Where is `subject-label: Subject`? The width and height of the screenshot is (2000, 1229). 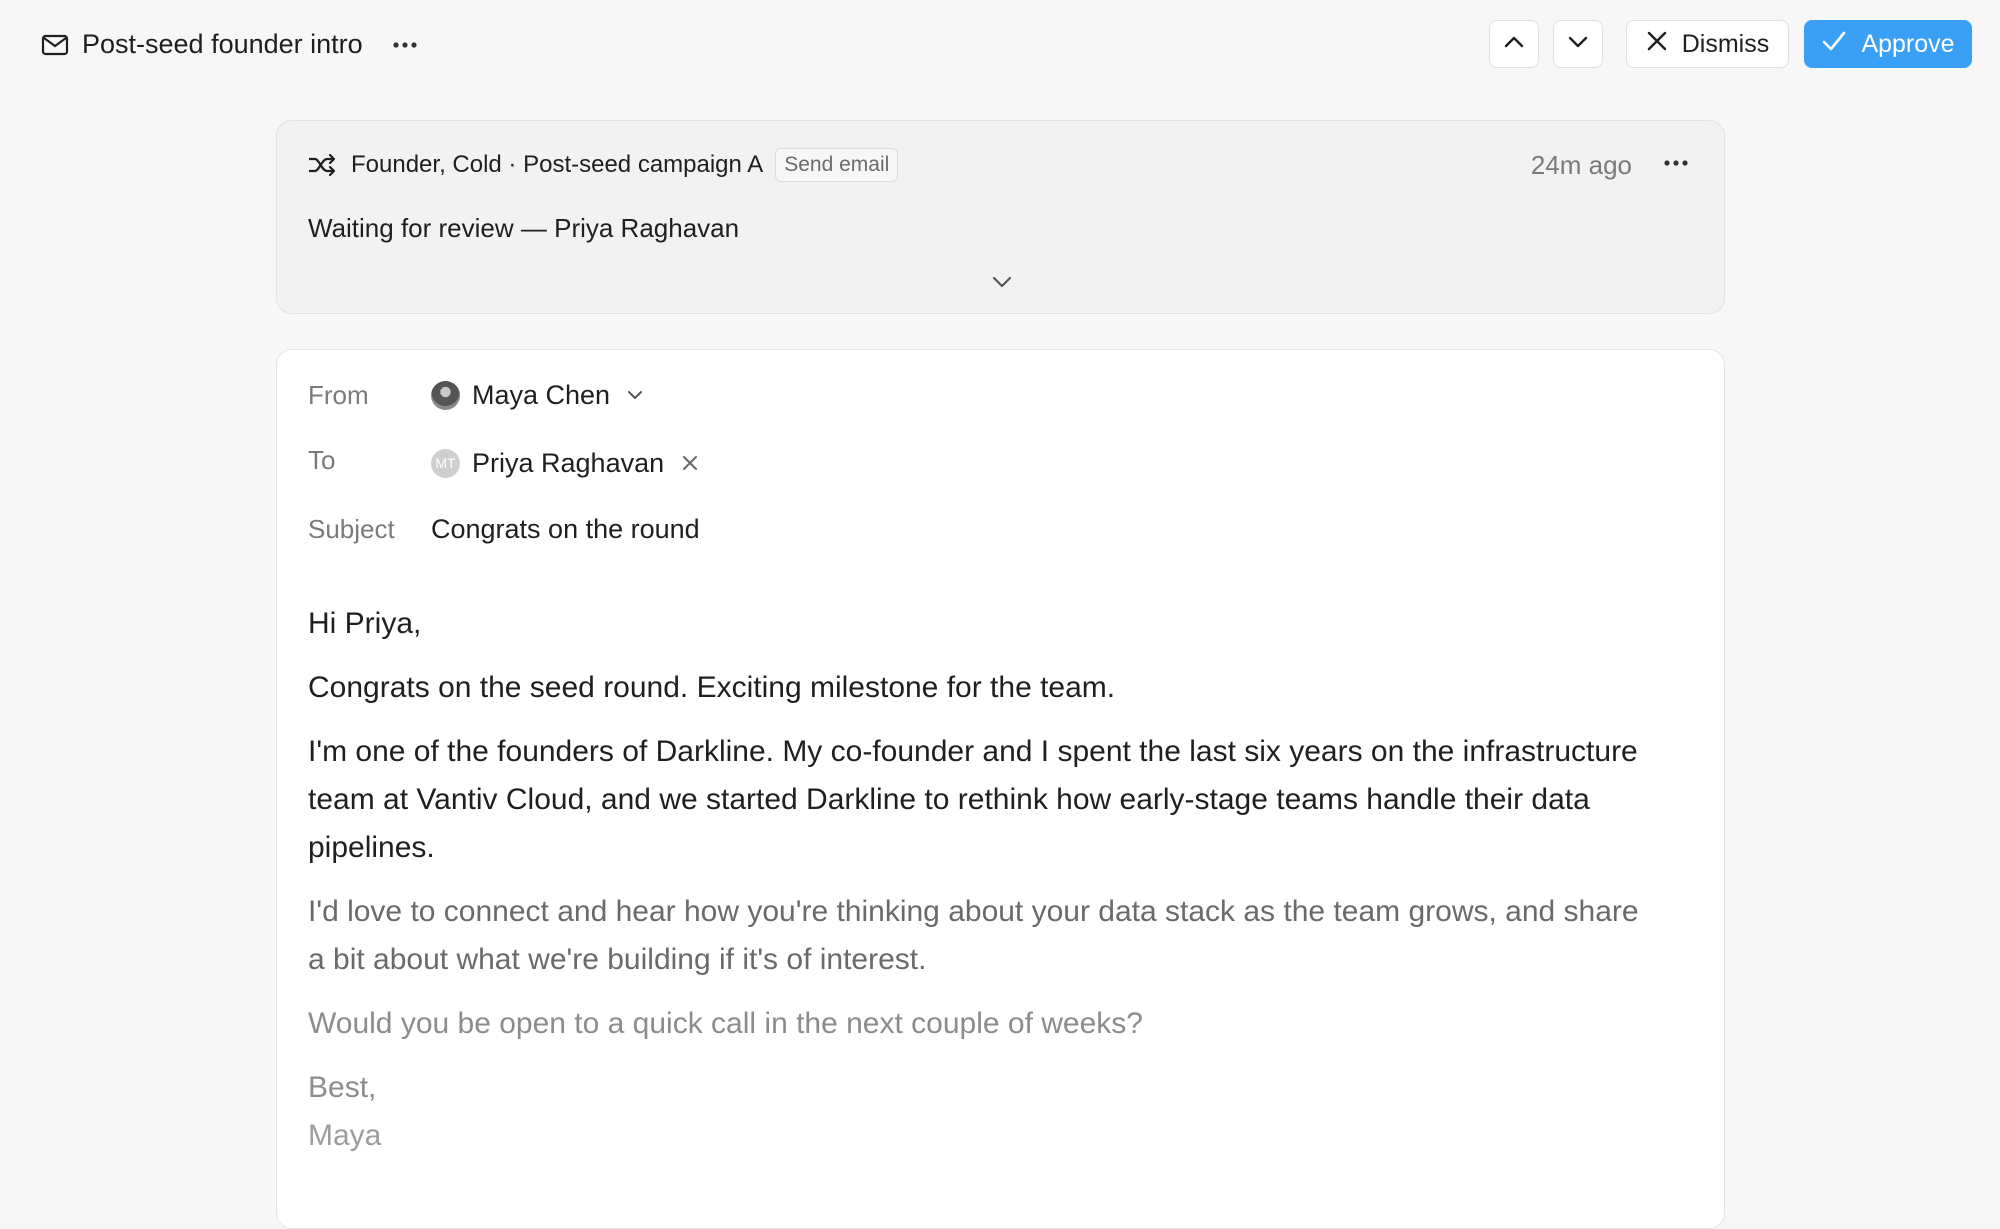 subject-label: Subject is located at coordinates (351, 529).